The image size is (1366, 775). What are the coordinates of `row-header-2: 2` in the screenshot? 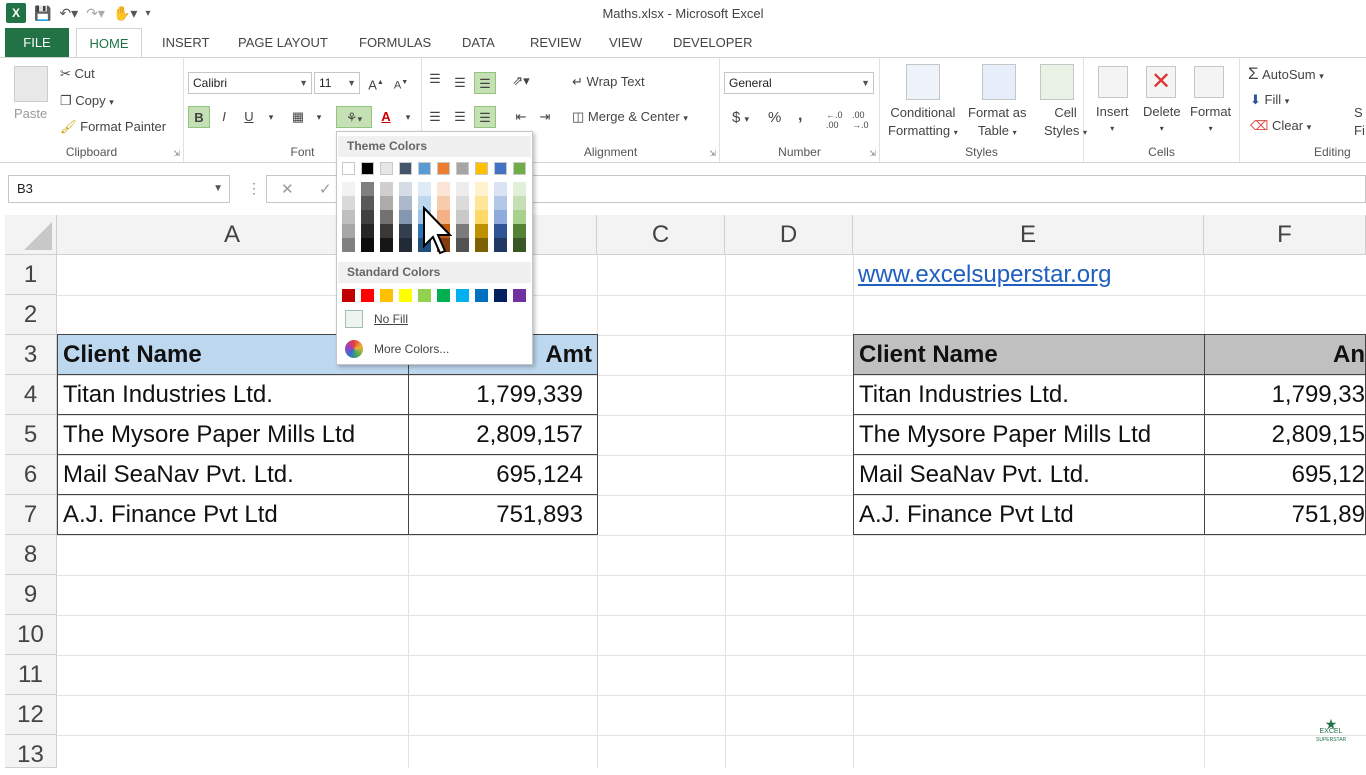 It's located at (31, 315).